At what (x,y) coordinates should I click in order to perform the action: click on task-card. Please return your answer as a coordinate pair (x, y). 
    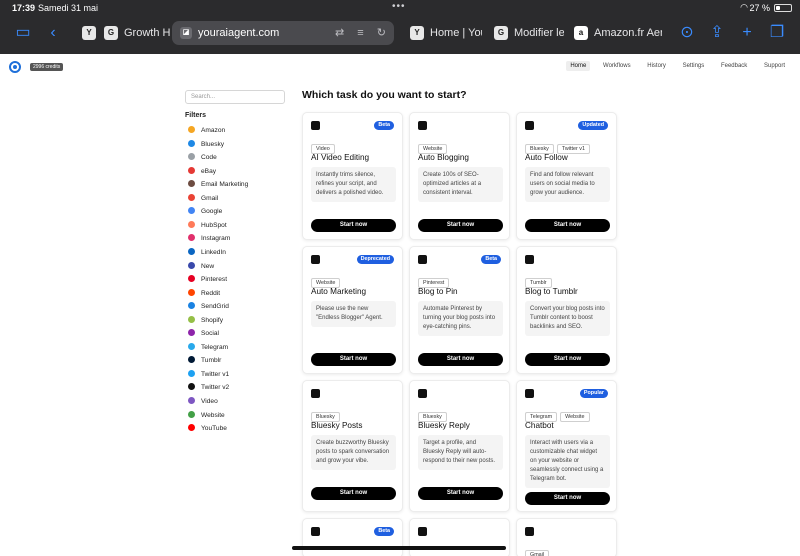
    Looking at the image, I should click on (459, 537).